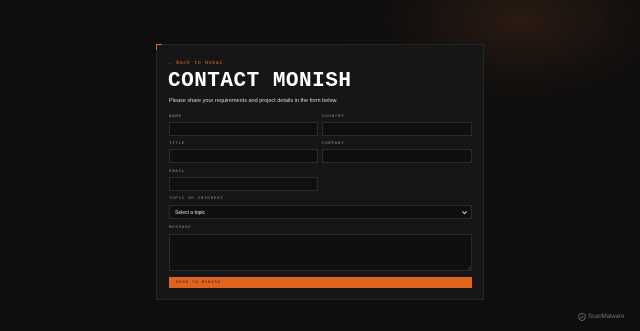 The image size is (640, 331). What do you see at coordinates (260, 81) in the screenshot?
I see `page-title: CONTACT MONISH` at bounding box center [260, 81].